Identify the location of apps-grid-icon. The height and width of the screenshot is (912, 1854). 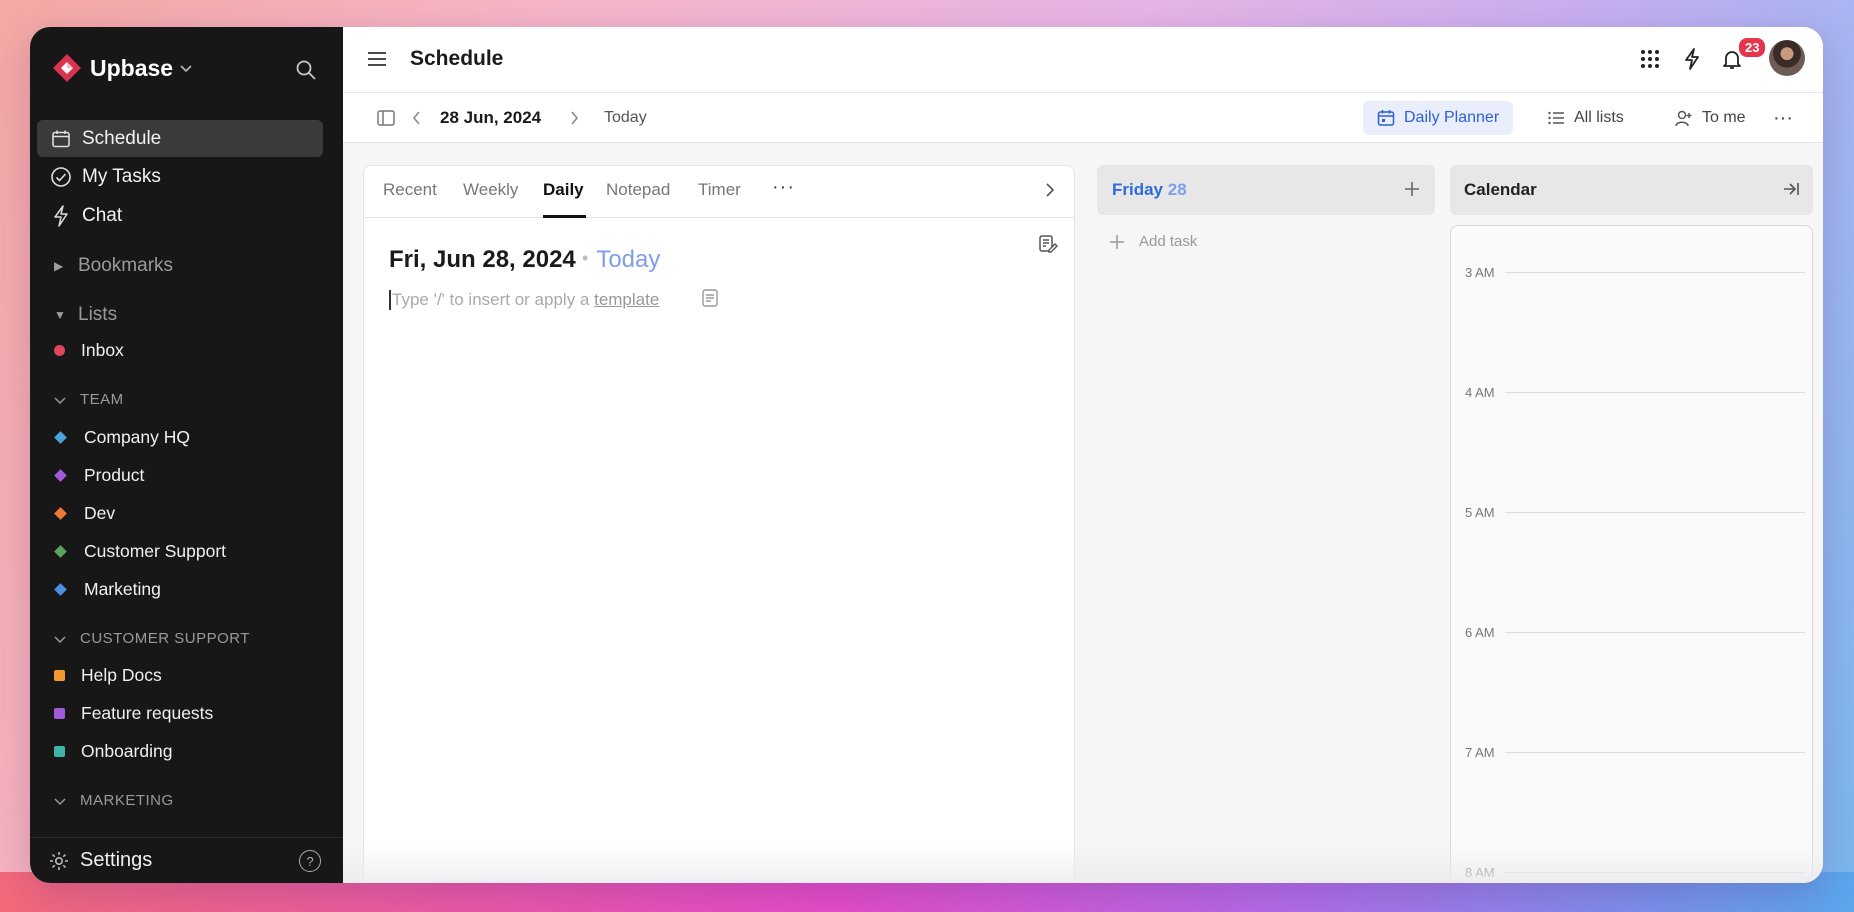
(1650, 59).